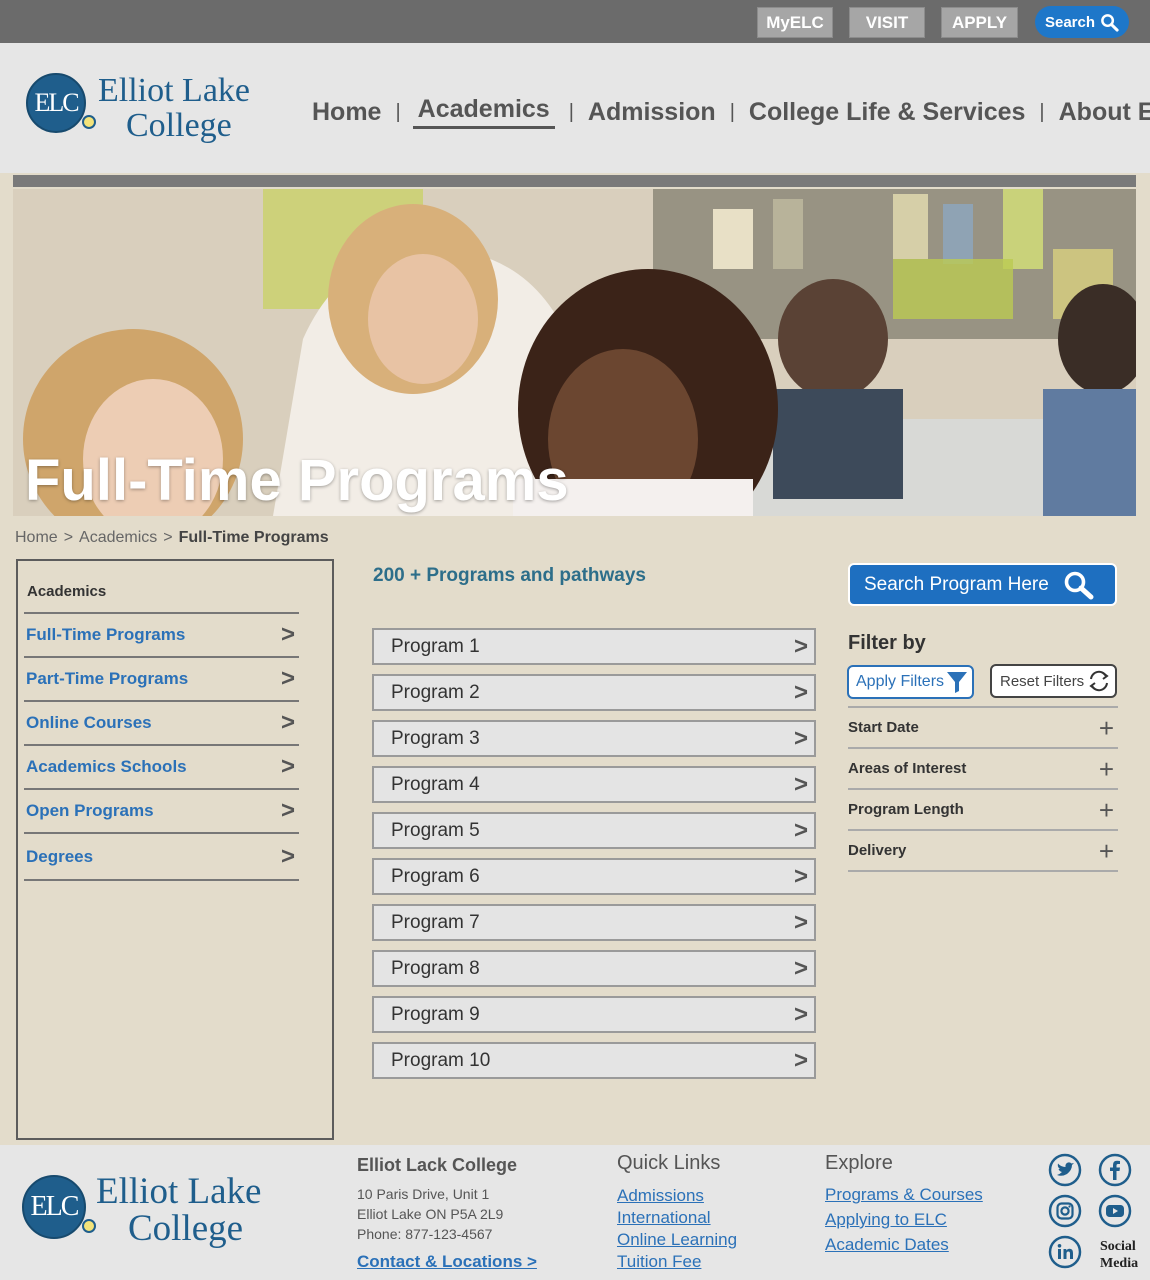 The width and height of the screenshot is (1150, 1280). Describe the element at coordinates (118, 537) in the screenshot. I see `breadcrumb-academics: Academics` at that location.